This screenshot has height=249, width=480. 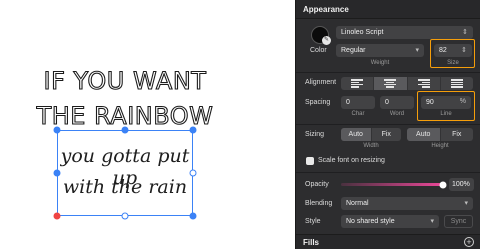 I want to click on shared-style-select: No shared style ▾, so click(x=390, y=221).